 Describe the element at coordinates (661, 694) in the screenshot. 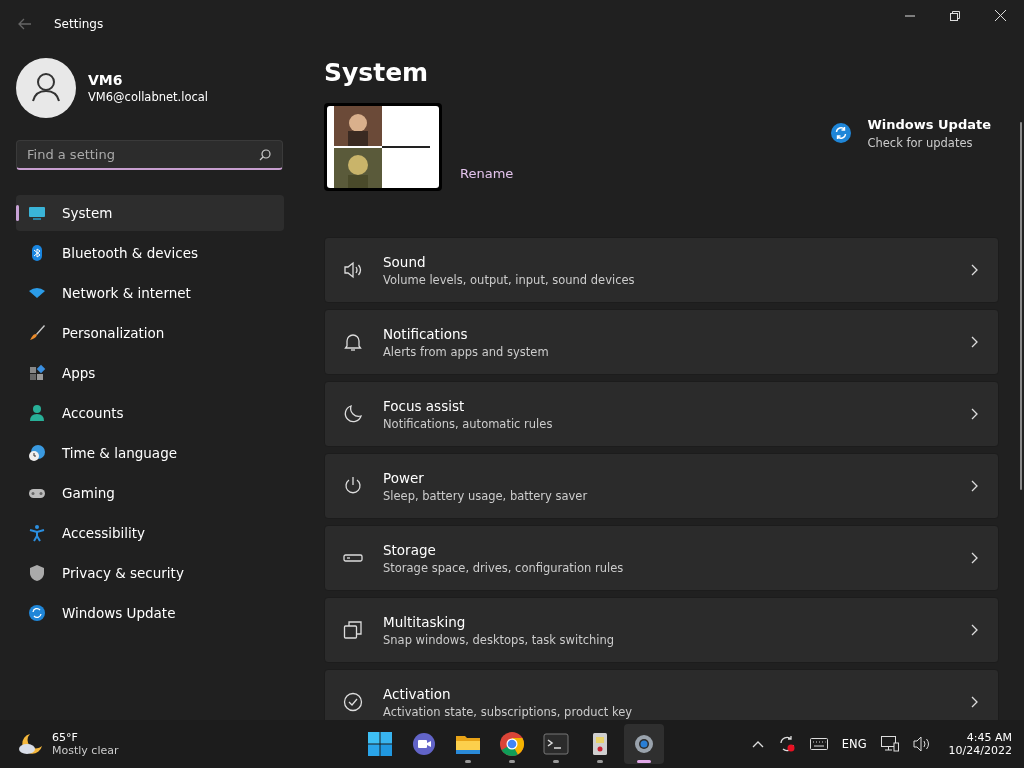

I see `settings-card: Activation Activation state, subscriptions, product key` at that location.